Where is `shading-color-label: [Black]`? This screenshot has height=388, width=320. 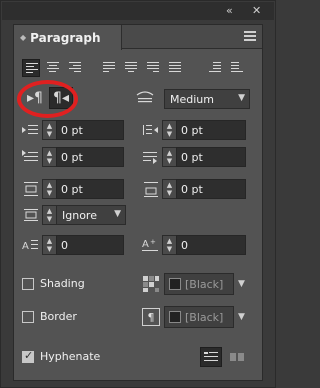
shading-color-label: [Black] is located at coordinates (204, 284).